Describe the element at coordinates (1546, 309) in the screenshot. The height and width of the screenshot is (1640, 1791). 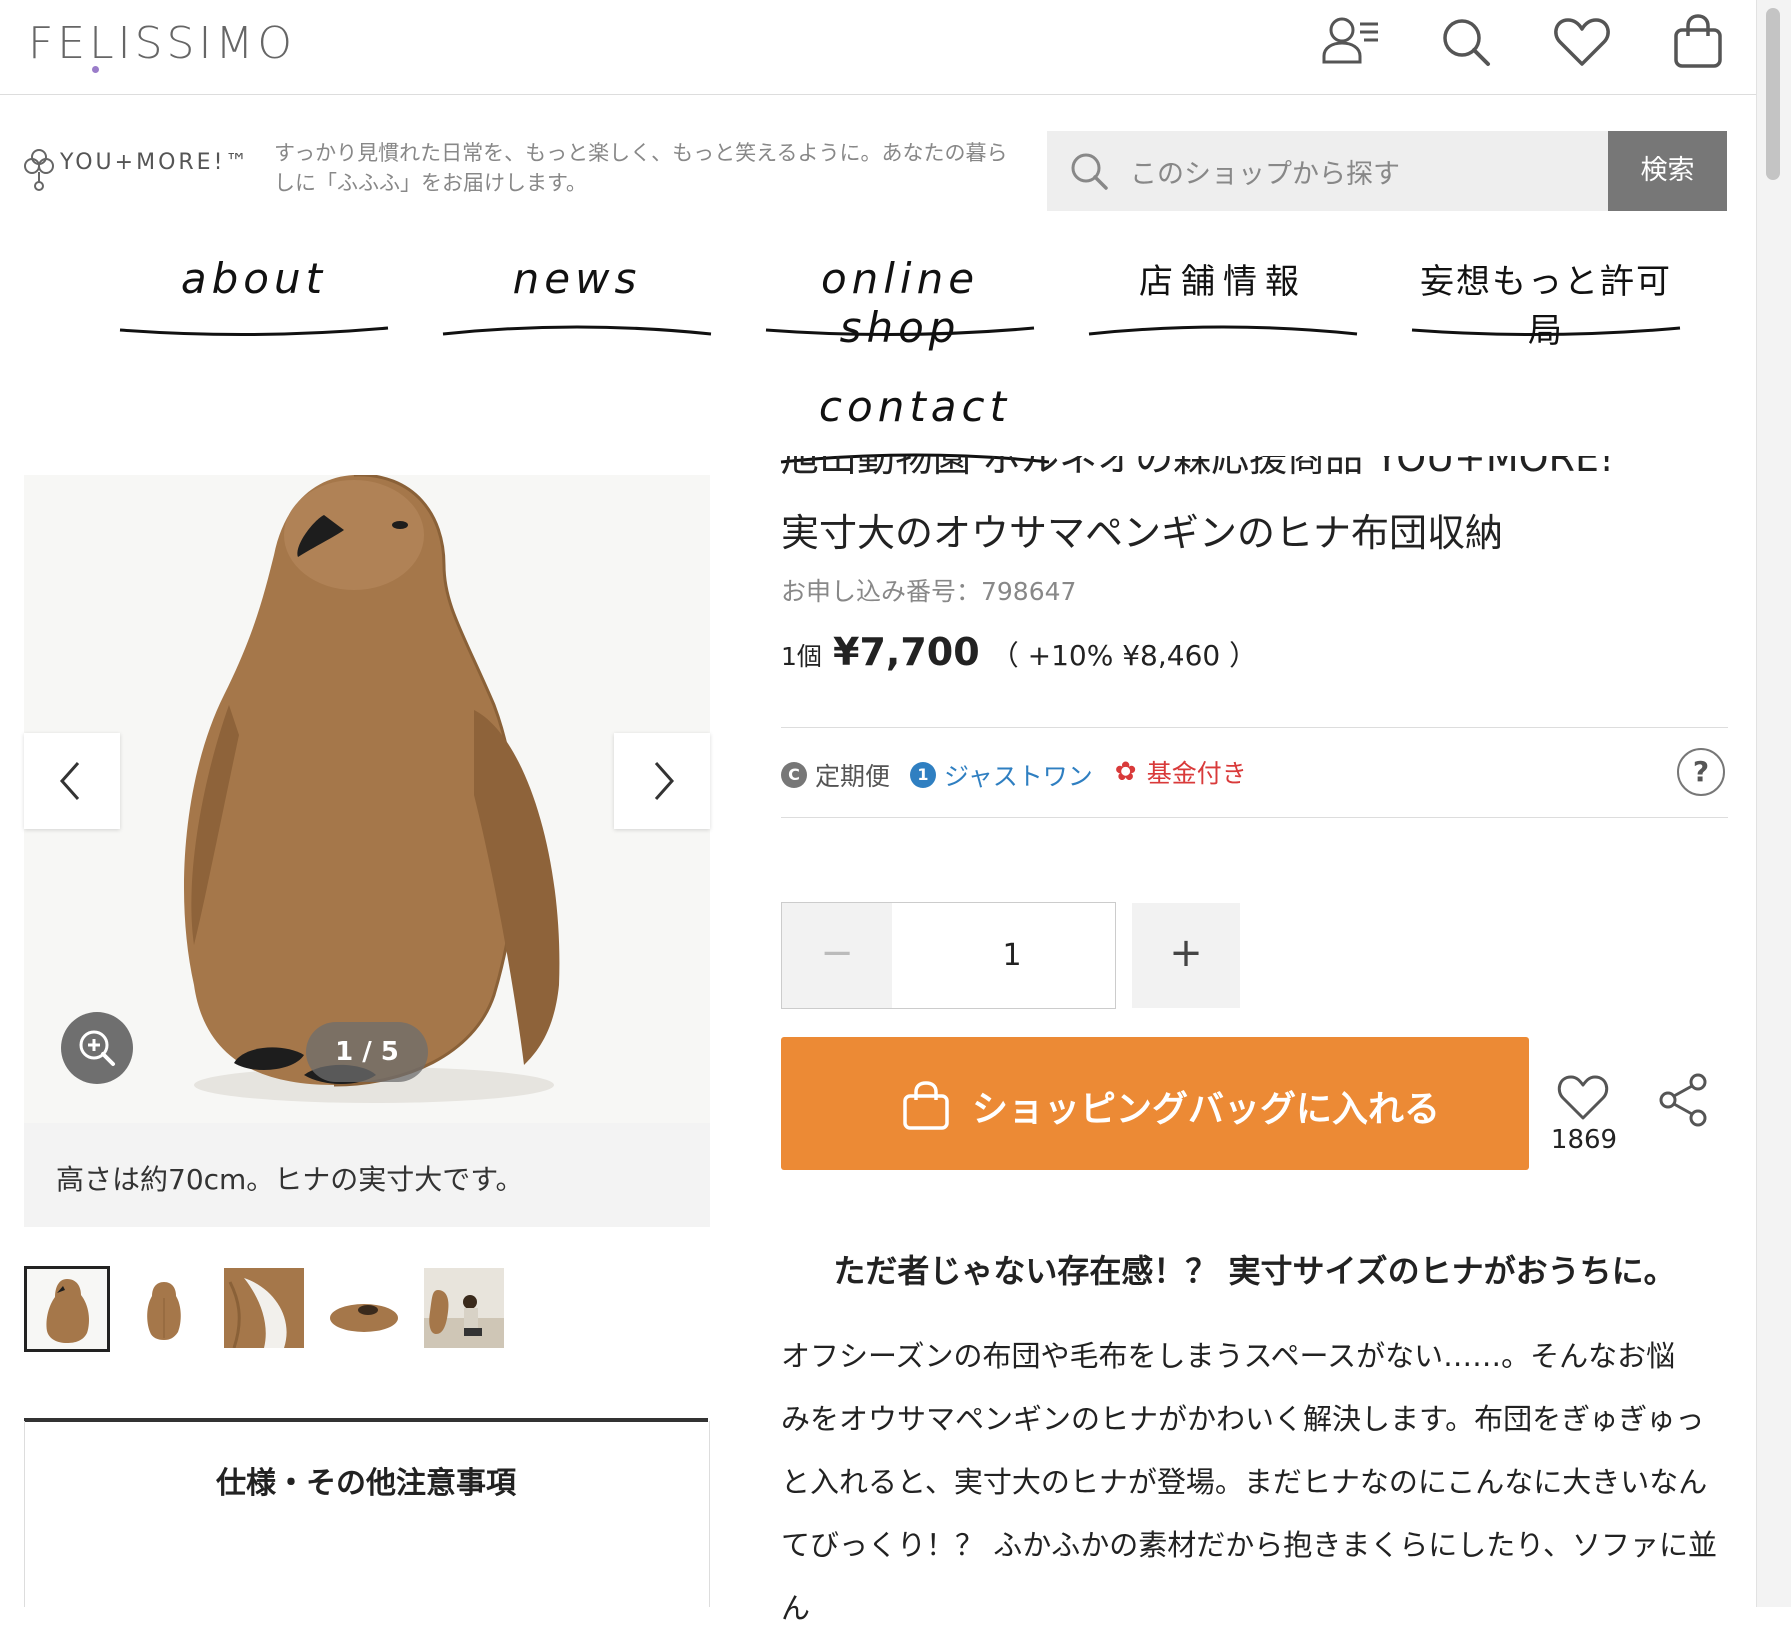
I see `nav-mousou-bureau: 妄想もっと許可局` at that location.